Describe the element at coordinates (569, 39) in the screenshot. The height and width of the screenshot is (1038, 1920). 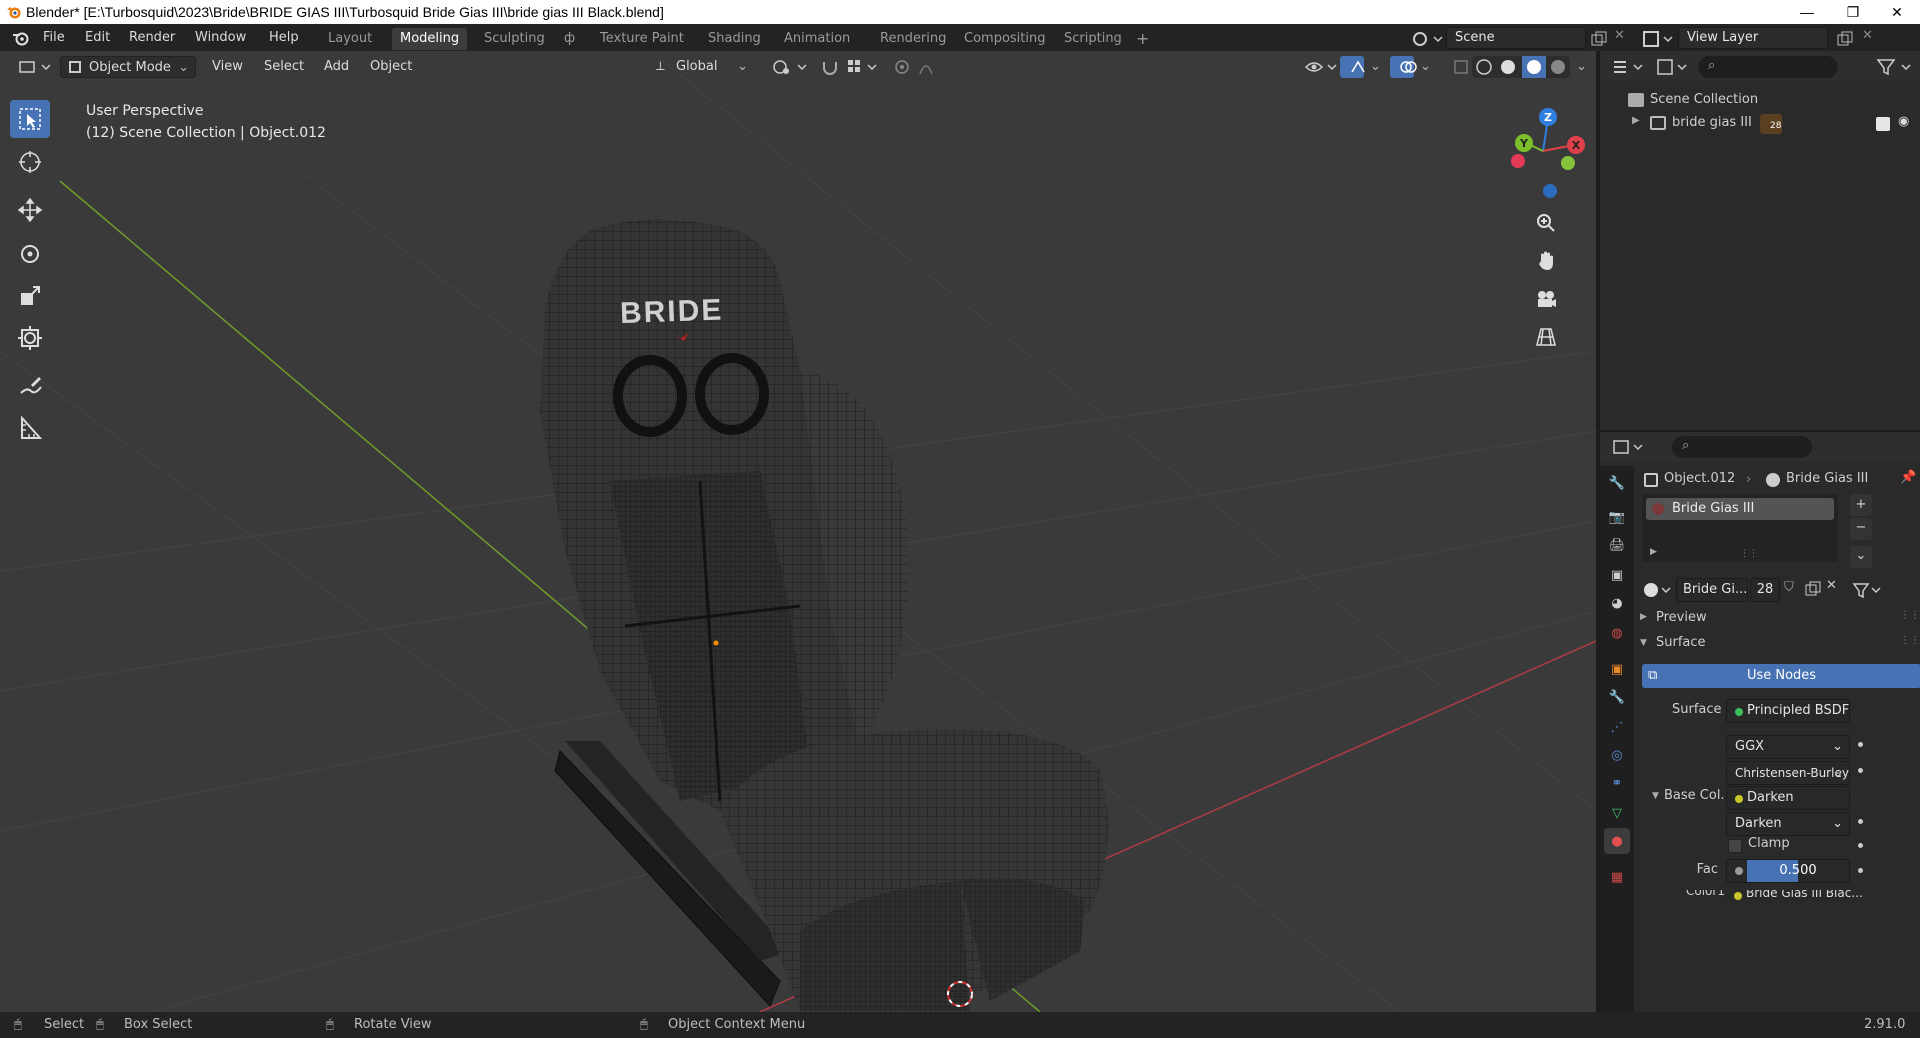
I see `tab-uv-editing: ф` at that location.